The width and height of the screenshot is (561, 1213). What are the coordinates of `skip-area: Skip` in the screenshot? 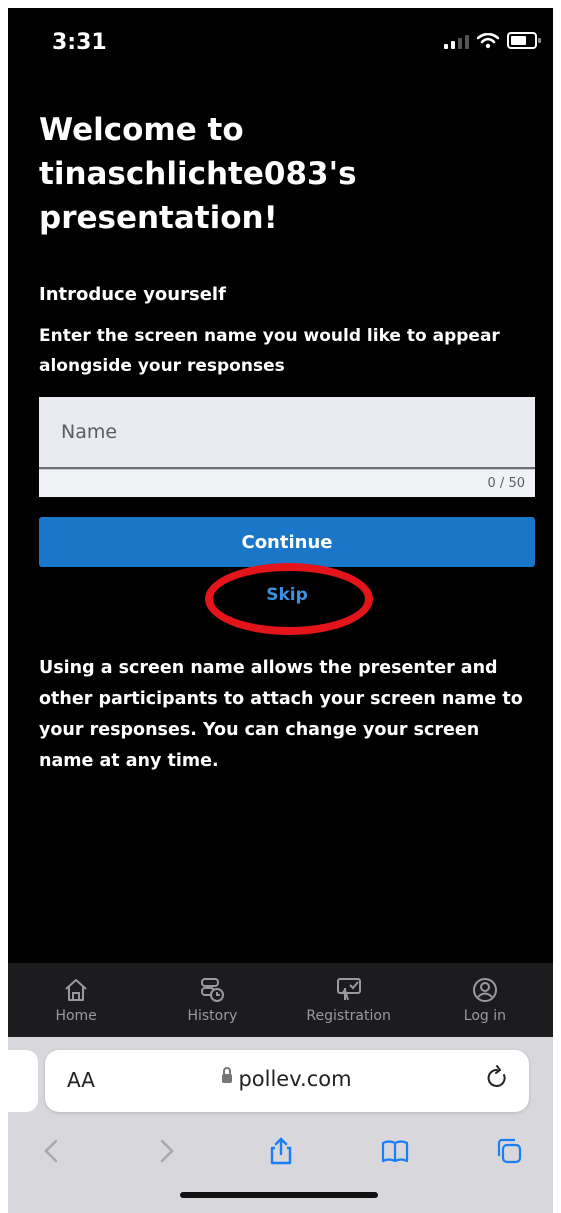 It's located at (287, 600).